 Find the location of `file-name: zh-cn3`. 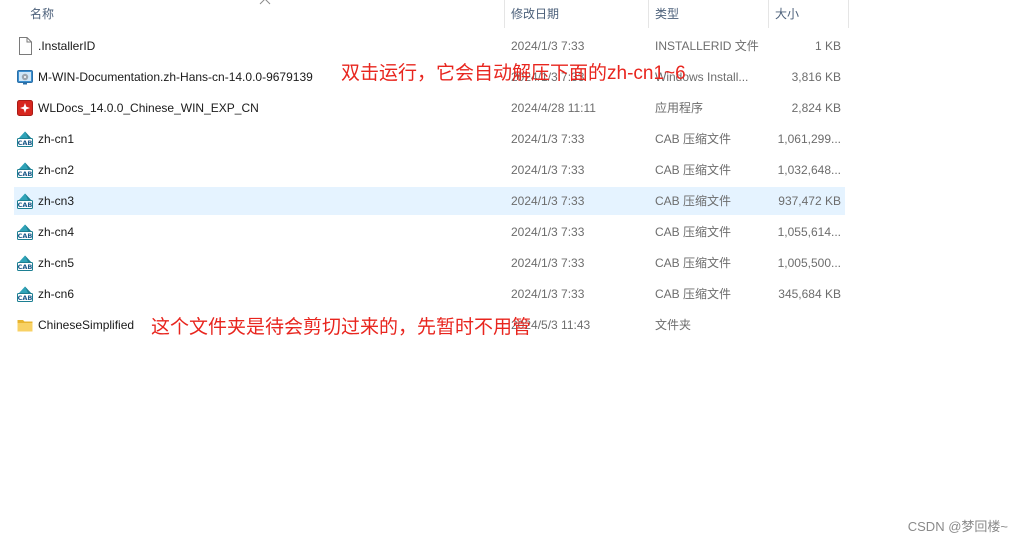

file-name: zh-cn3 is located at coordinates (56, 201).